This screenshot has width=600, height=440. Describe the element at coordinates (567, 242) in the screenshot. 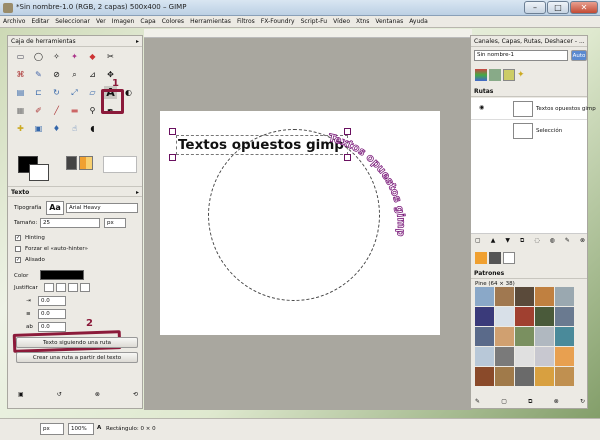

I see `stroke-path-icon: ✎` at that location.